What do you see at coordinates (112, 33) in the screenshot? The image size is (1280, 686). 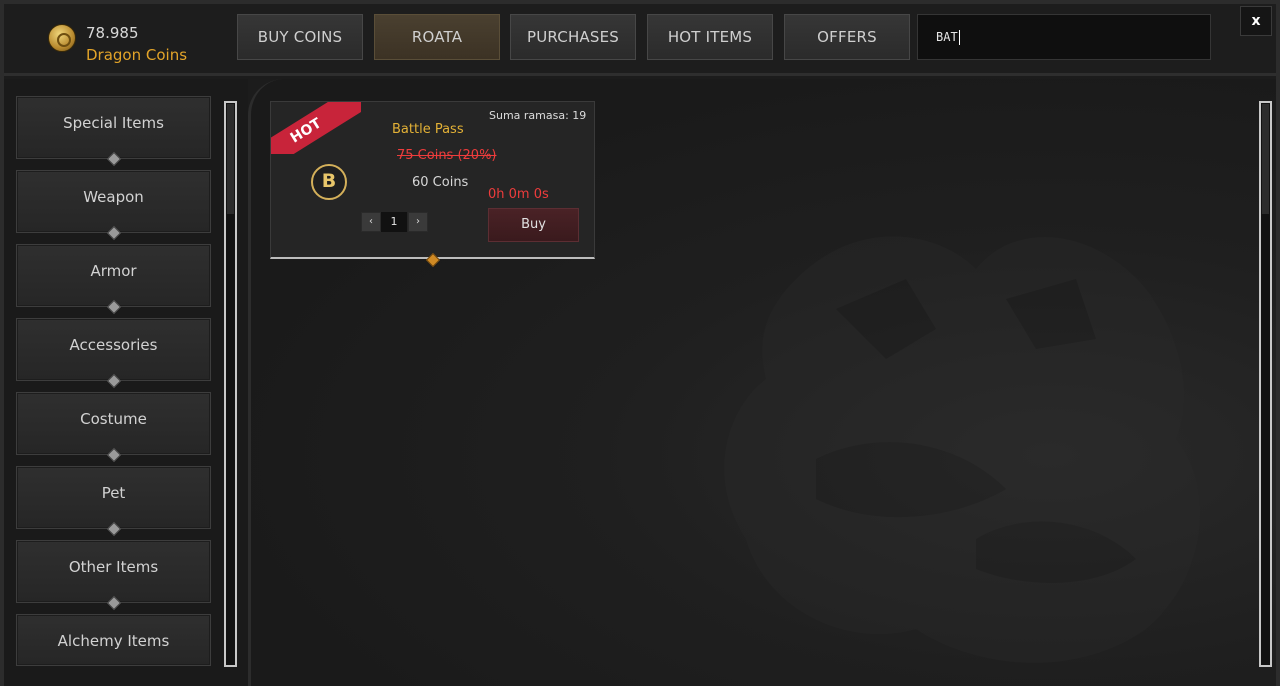 I see `coin-balance: 78.985` at bounding box center [112, 33].